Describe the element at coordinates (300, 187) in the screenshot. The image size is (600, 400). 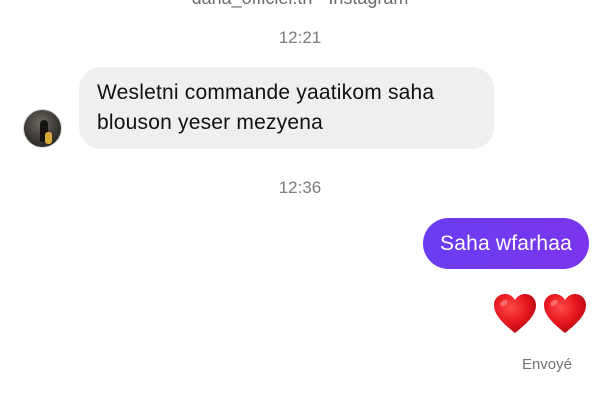
I see `timestamp: 12:36` at that location.